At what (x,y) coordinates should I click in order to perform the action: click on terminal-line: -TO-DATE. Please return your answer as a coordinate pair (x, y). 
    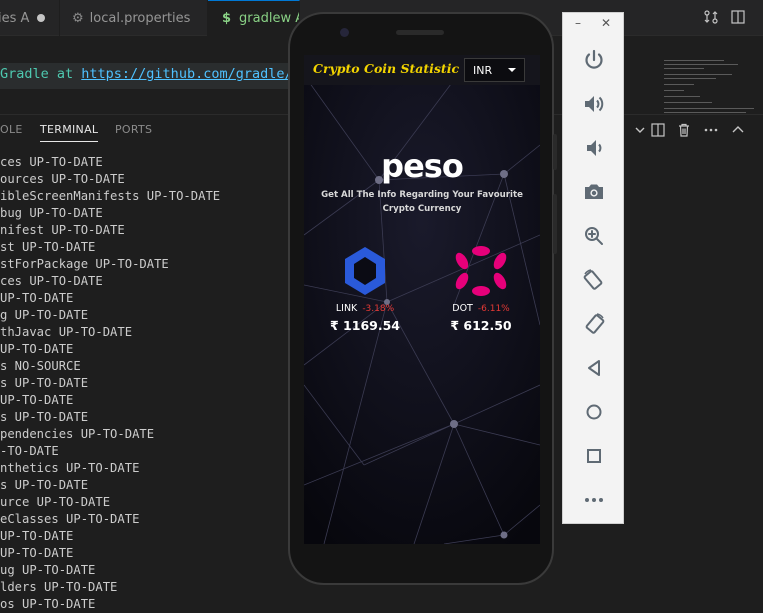
    Looking at the image, I should click on (29, 451).